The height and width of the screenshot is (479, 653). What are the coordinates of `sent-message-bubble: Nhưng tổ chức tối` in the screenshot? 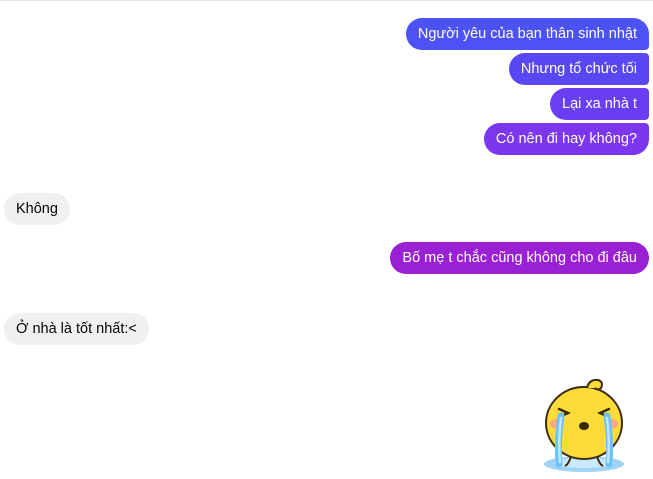 It's located at (578, 69).